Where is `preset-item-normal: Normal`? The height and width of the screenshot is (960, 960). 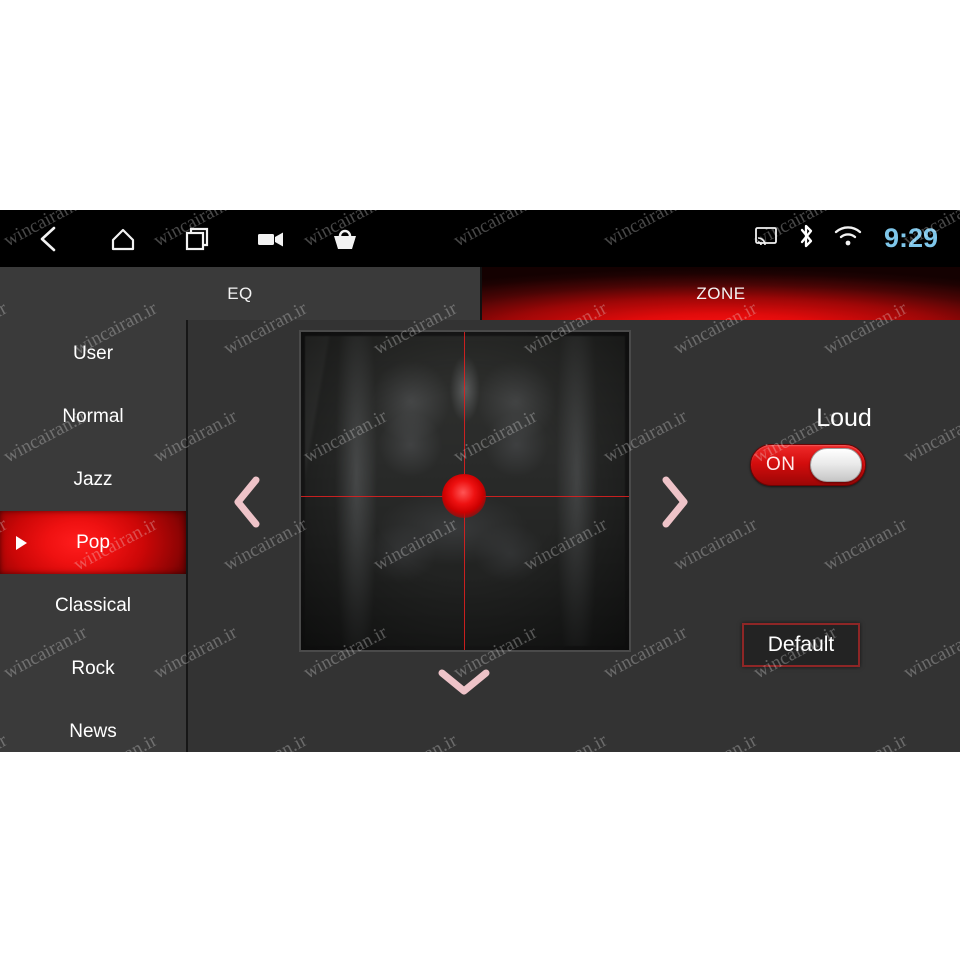
preset-item-normal: Normal is located at coordinates (93, 416).